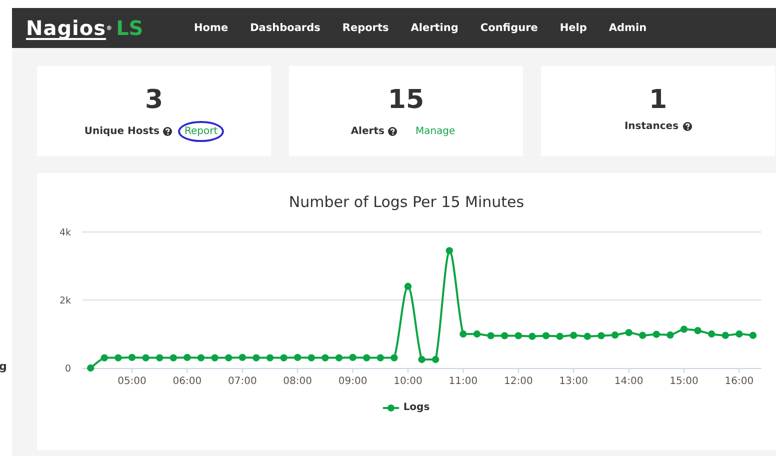  What do you see at coordinates (408, 381) in the screenshot?
I see `axis-label: 10:00` at bounding box center [408, 381].